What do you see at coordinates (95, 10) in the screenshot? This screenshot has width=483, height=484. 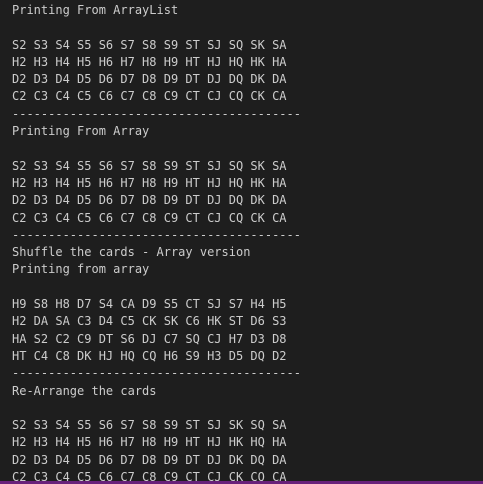 I see `heading-line: Printing From ArrayList` at bounding box center [95, 10].